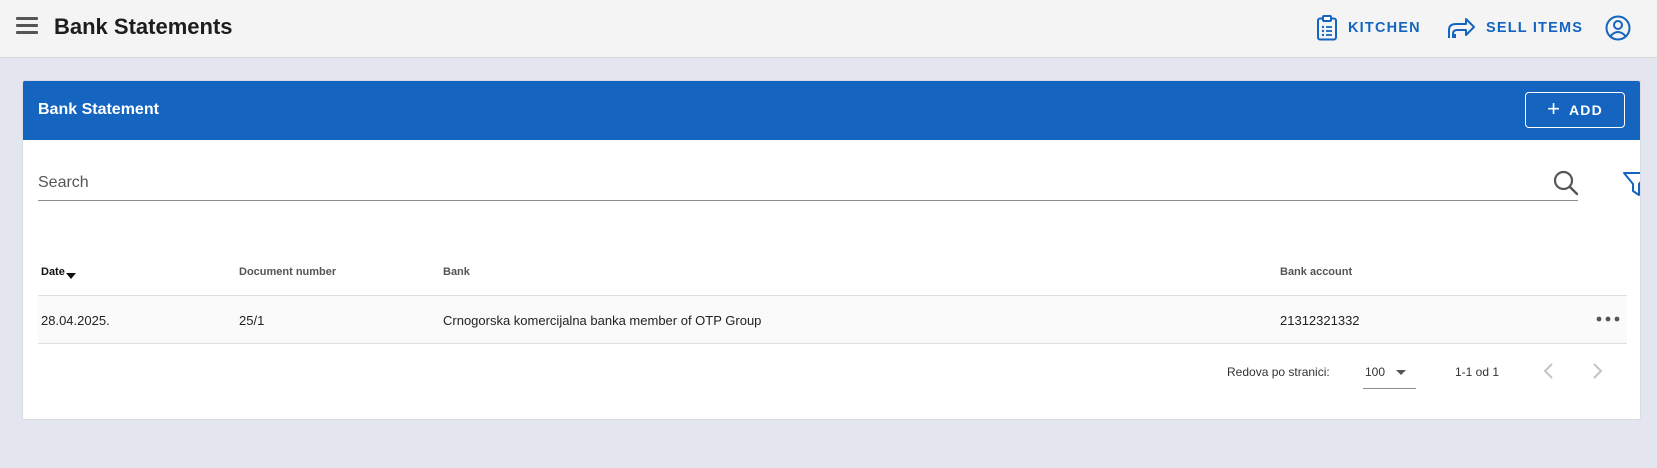  What do you see at coordinates (832, 320) in the screenshot?
I see `table-row` at bounding box center [832, 320].